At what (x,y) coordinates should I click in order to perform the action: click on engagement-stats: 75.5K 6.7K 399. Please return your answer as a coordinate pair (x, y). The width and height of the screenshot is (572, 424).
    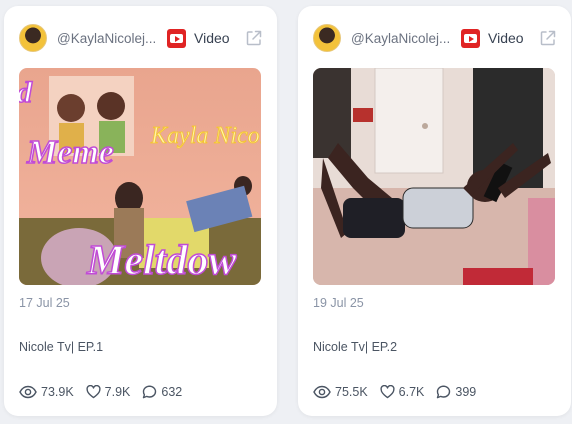
    Looking at the image, I should click on (400, 392).